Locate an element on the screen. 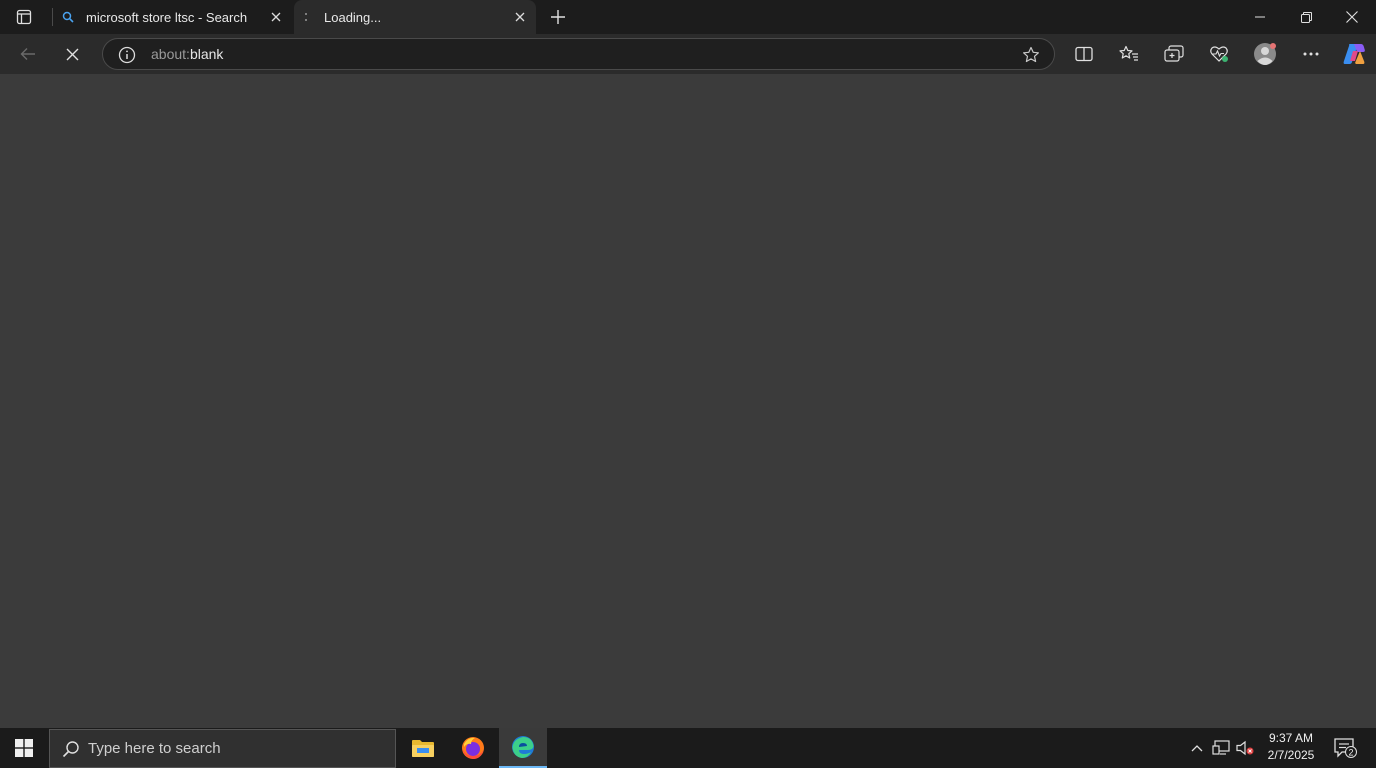 This screenshot has height=768, width=1376. network-button is located at coordinates (1221, 748).